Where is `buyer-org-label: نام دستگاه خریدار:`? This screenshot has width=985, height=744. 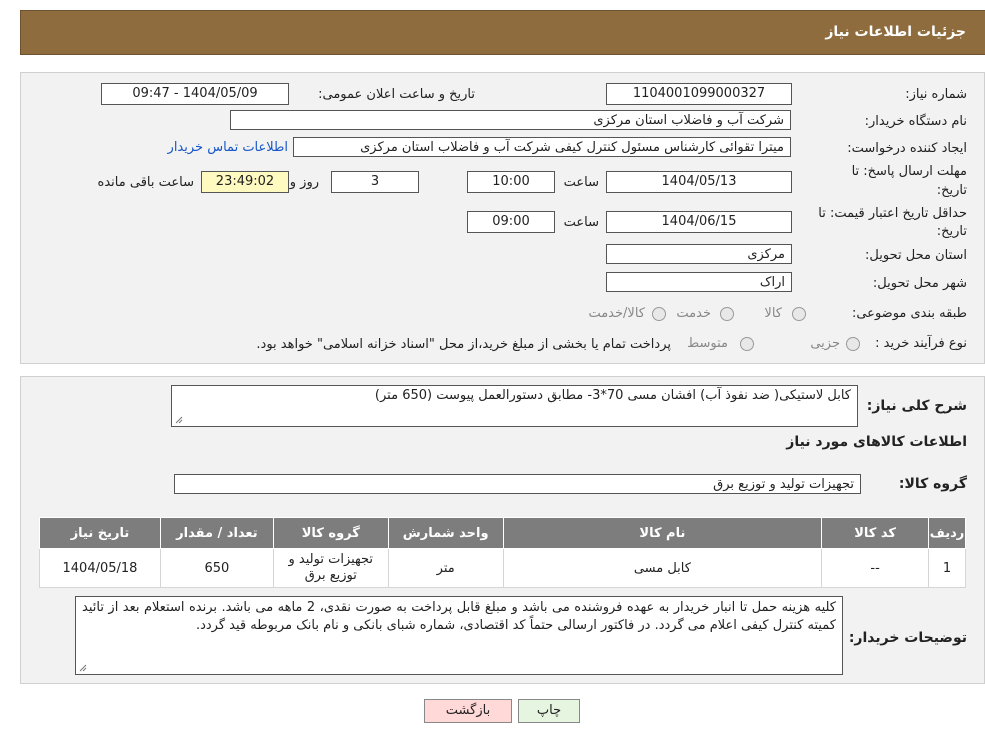 buyer-org-label: نام دستگاه خریدار: is located at coordinates (915, 121).